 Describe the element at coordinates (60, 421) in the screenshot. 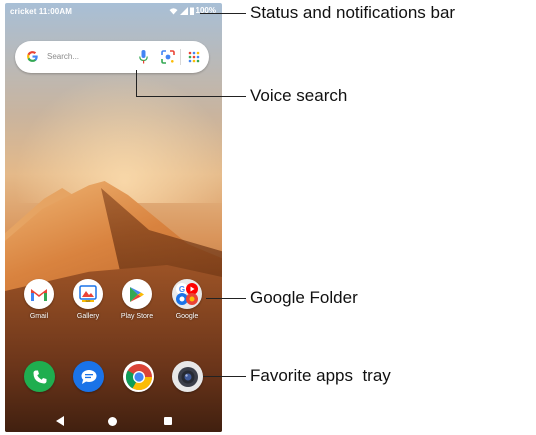

I see `back-icon` at that location.